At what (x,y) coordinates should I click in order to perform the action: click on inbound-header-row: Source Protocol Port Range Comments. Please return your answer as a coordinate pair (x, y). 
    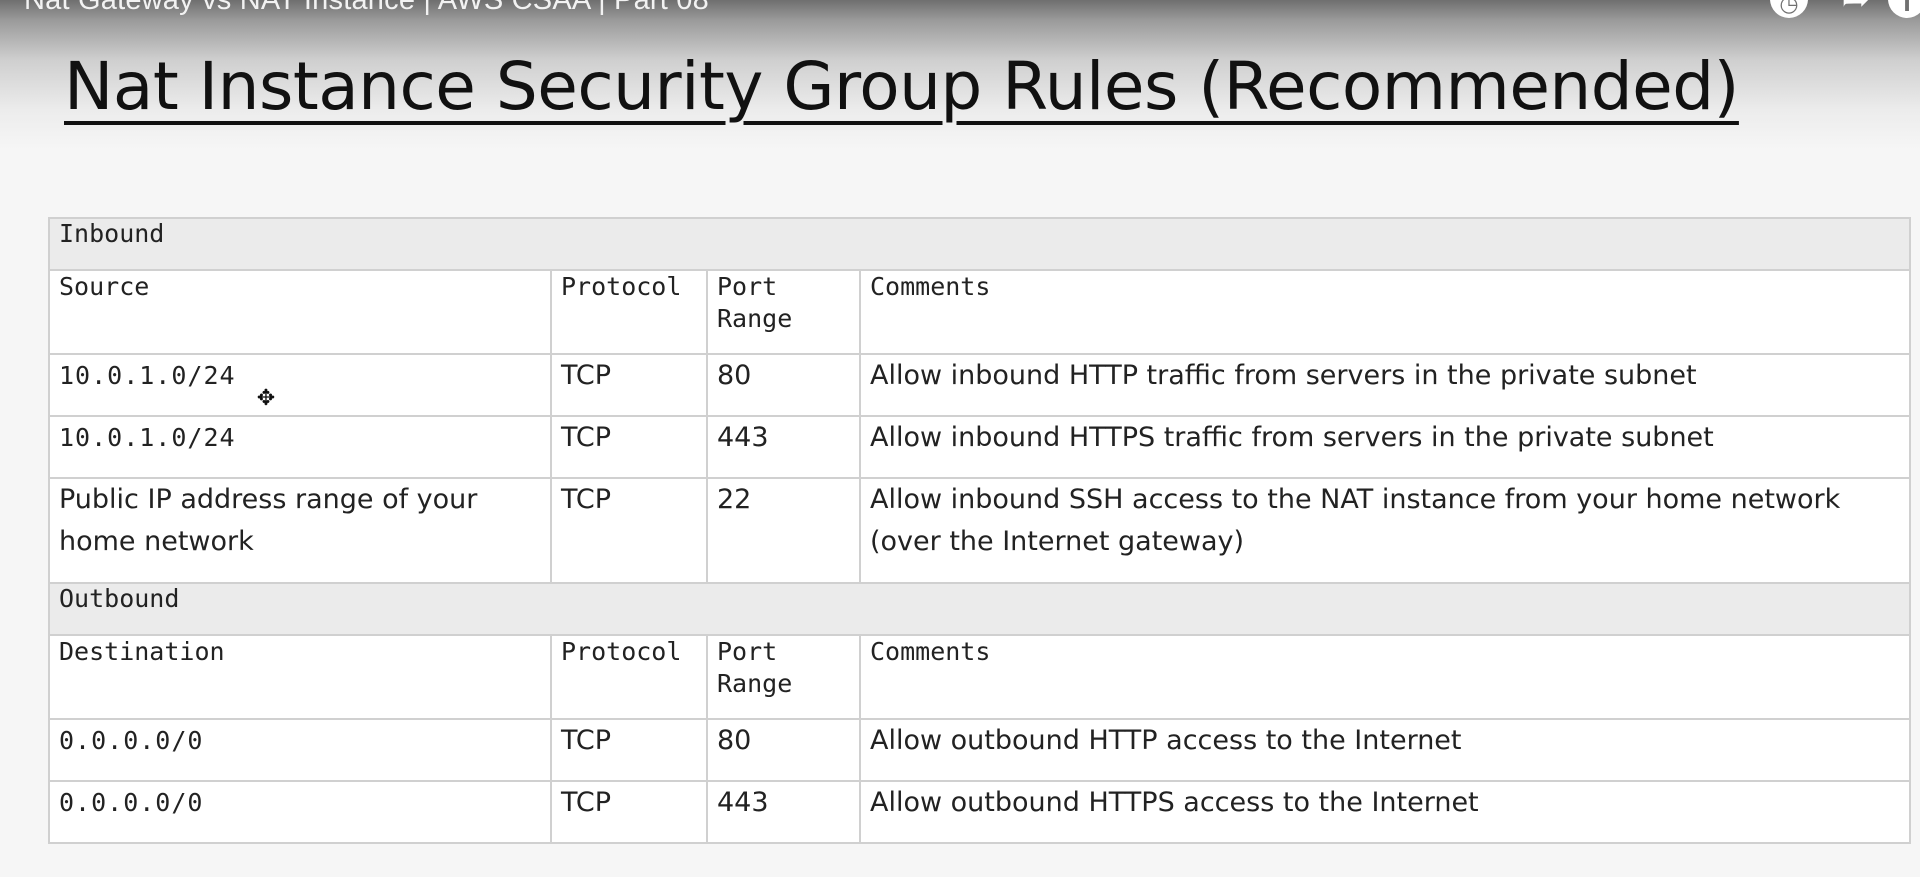
    Looking at the image, I should click on (980, 312).